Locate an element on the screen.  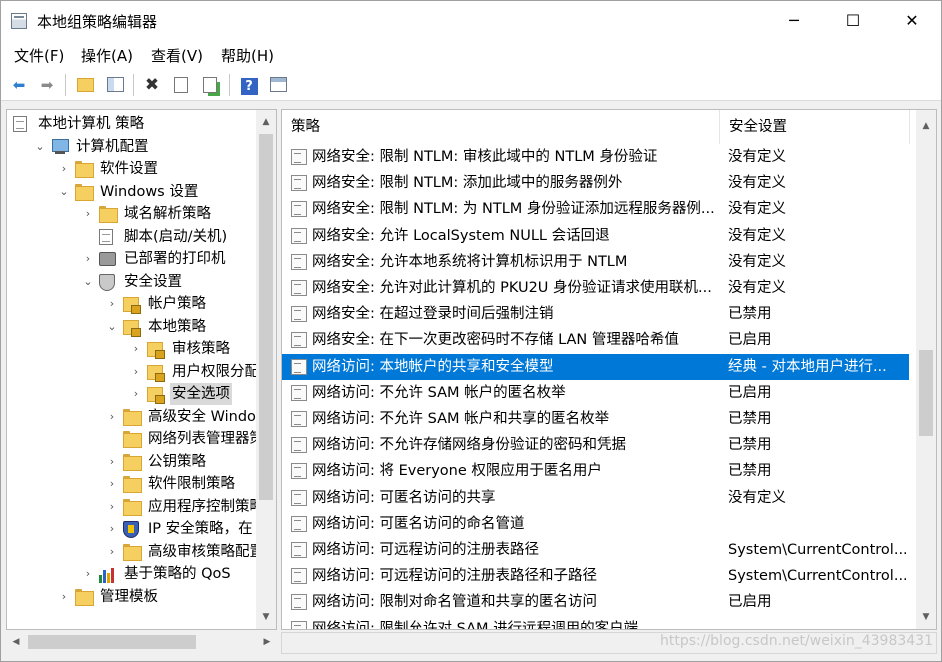
forward-icon: ➡ is located at coordinates (47, 85).